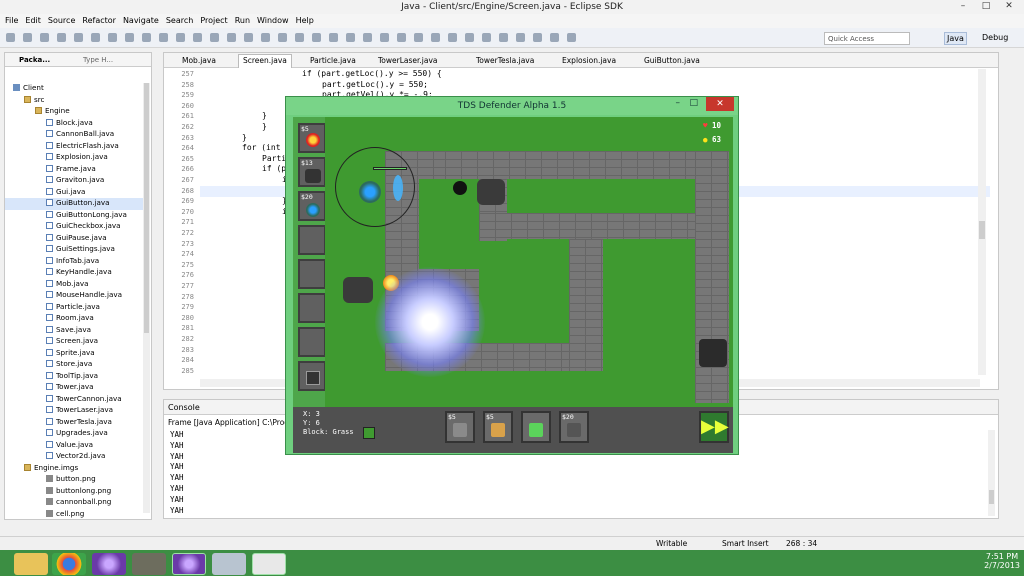 The image size is (1024, 576). What do you see at coordinates (75, 135) in the screenshot?
I see `tree-item: CannonBall.java` at bounding box center [75, 135].